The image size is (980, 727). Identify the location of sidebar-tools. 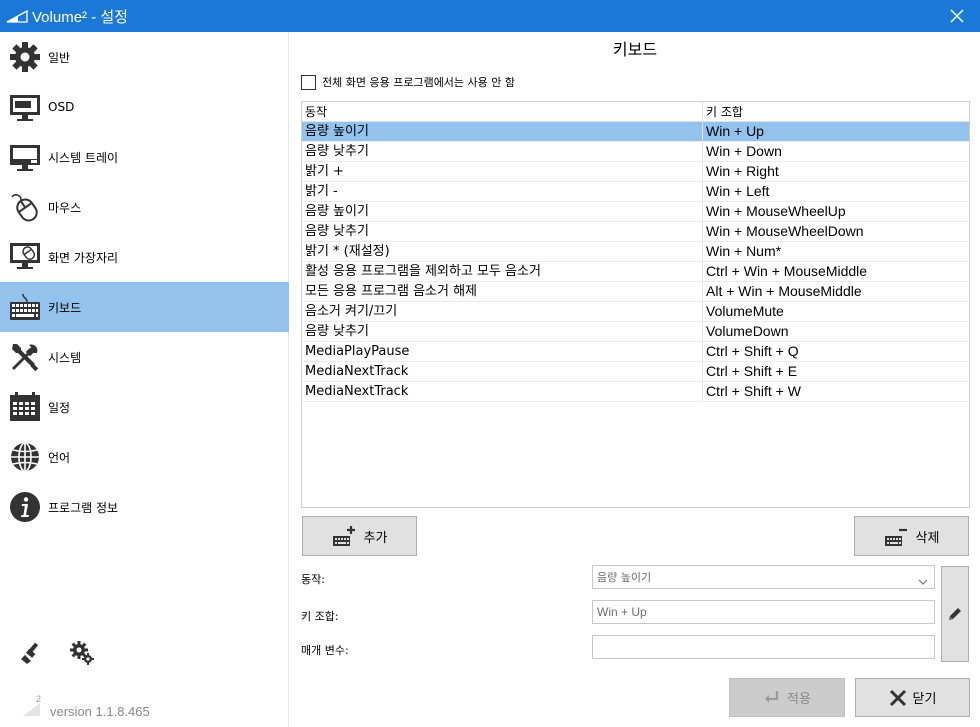
(57, 653).